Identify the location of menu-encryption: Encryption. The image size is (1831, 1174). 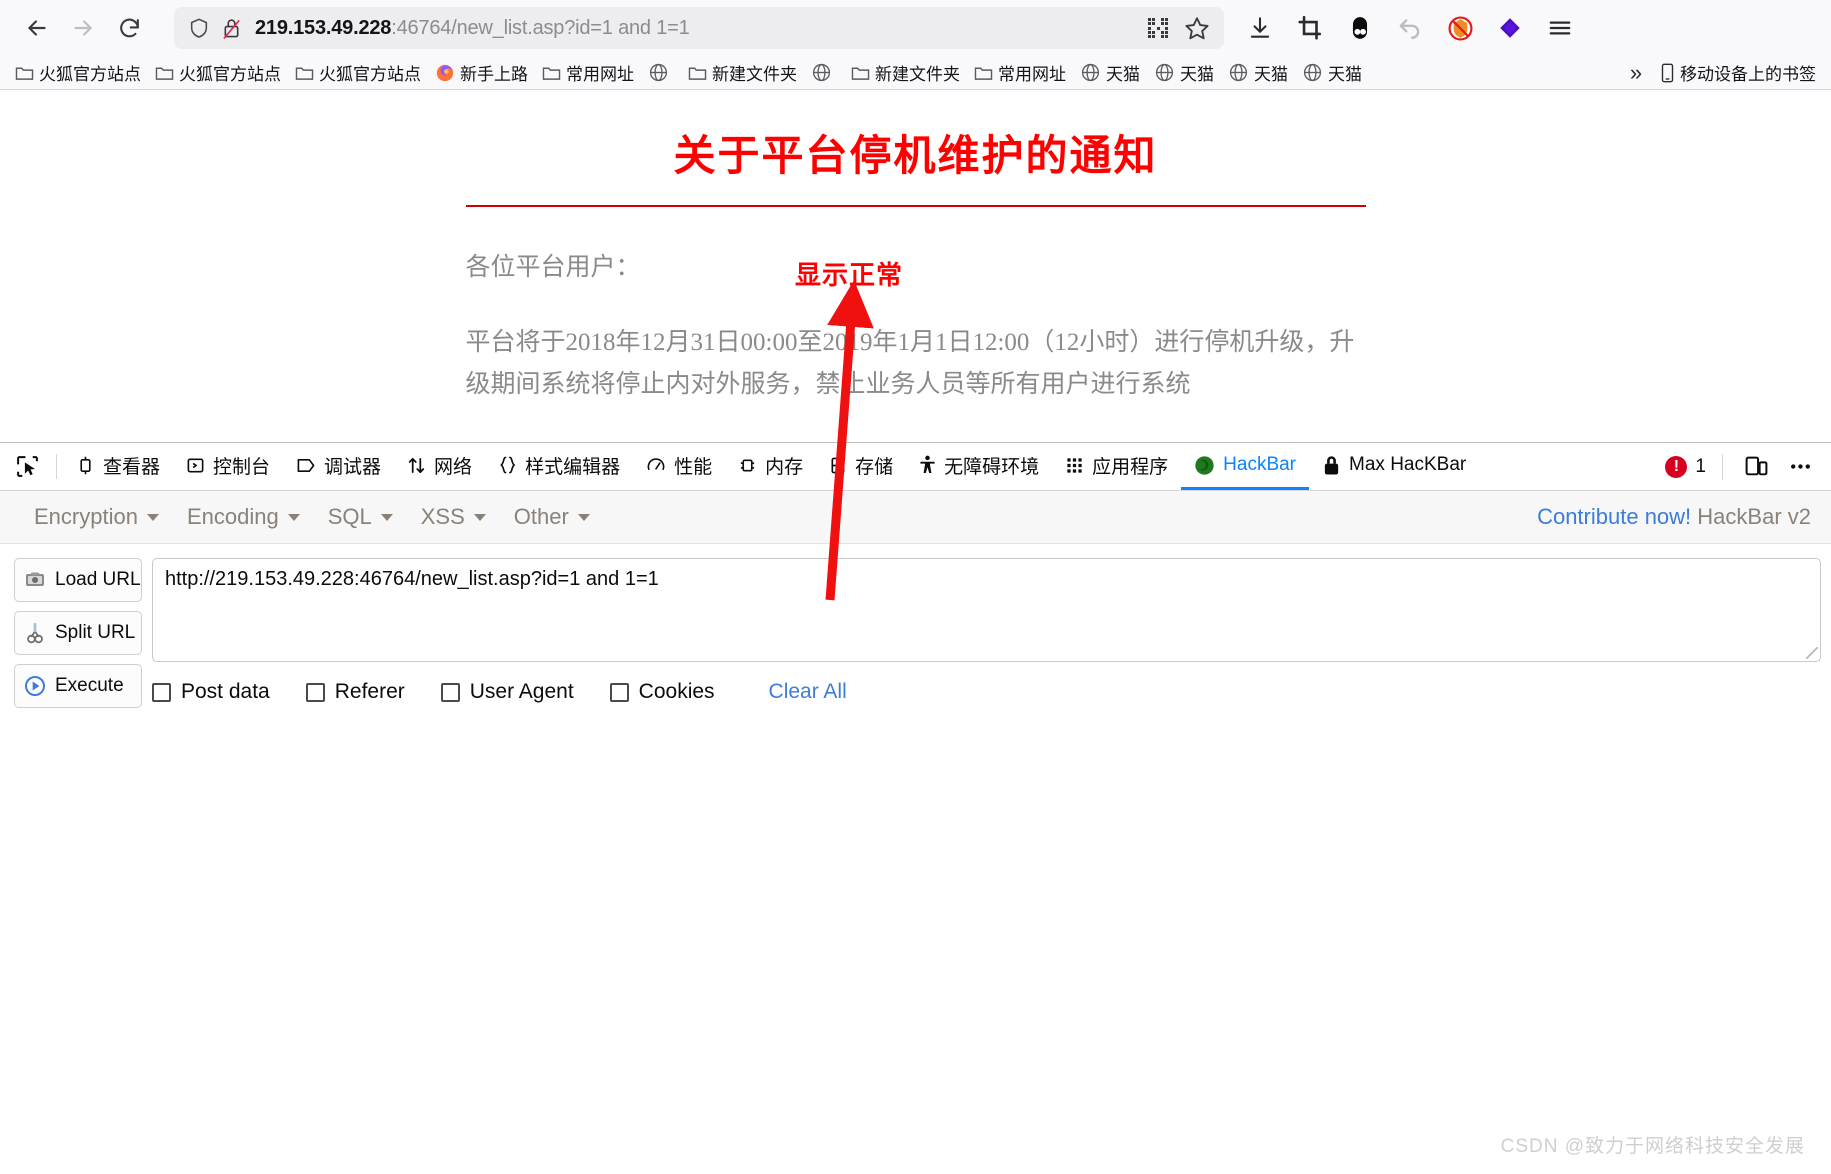
(96, 517).